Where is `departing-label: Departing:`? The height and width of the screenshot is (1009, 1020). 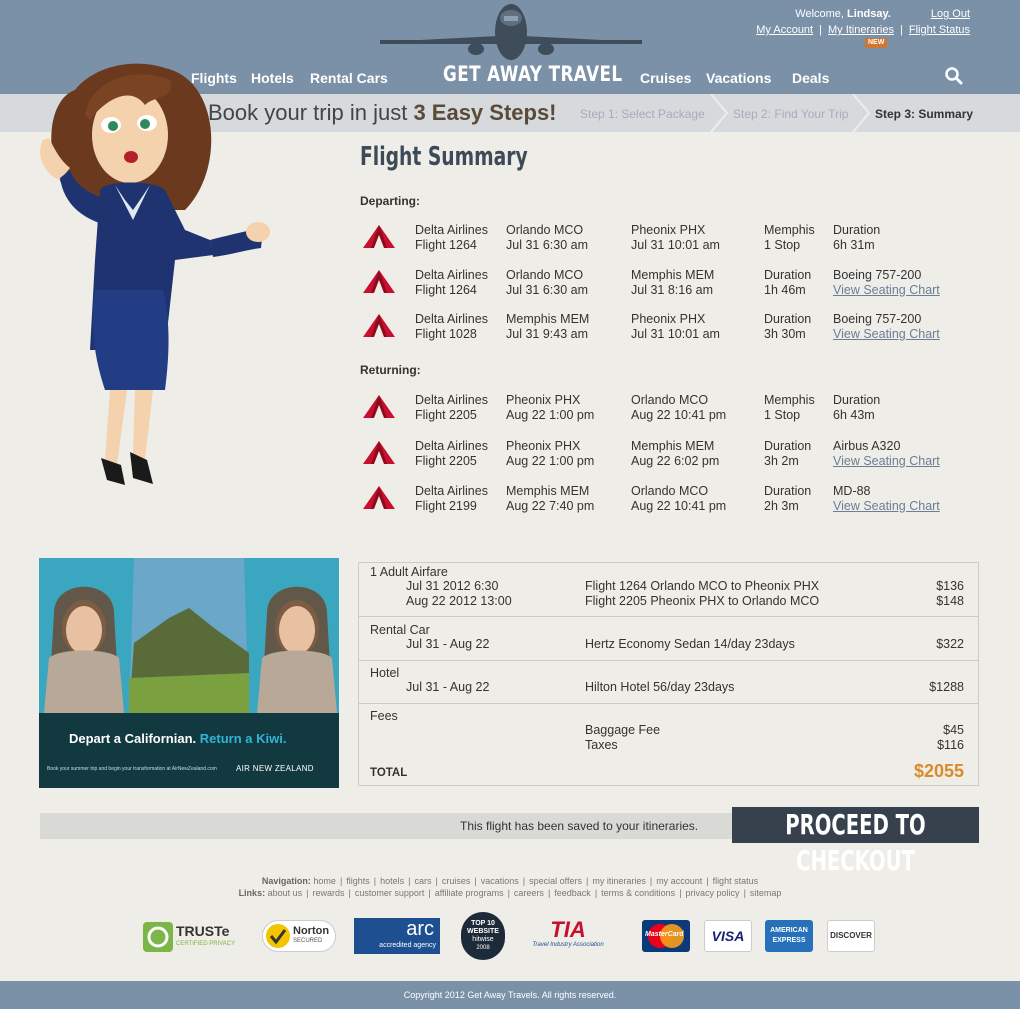
departing-label: Departing: is located at coordinates (390, 201).